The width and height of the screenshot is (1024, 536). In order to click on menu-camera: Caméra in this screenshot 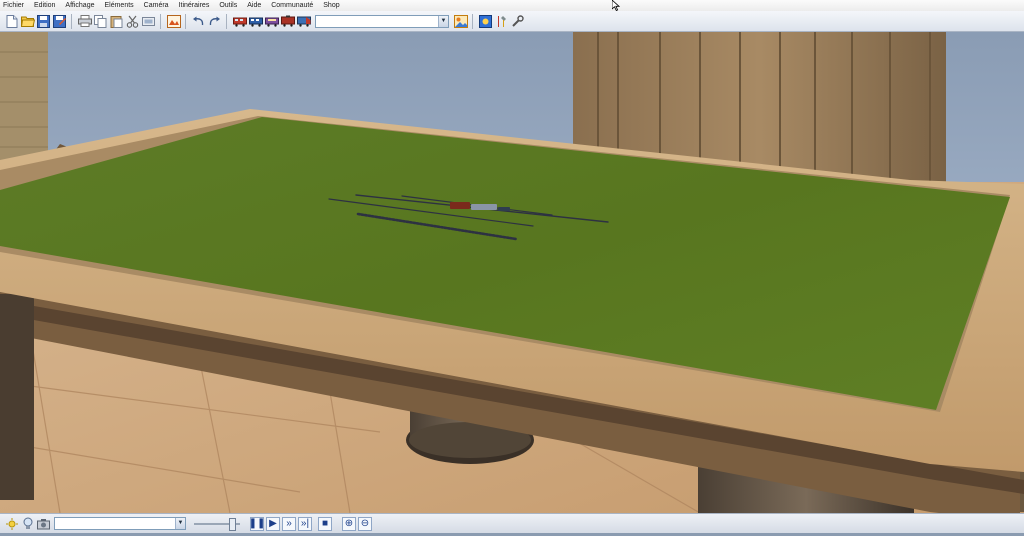, I will do `click(156, 5)`.